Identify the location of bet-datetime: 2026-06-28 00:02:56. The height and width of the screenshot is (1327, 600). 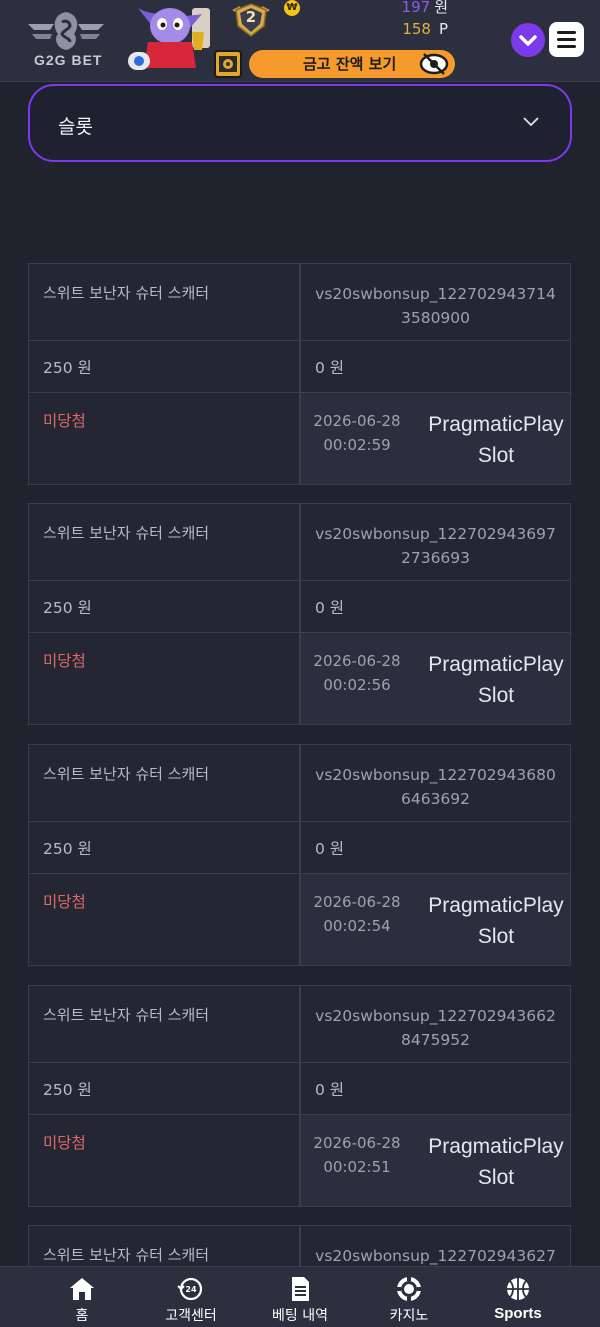
(357, 673).